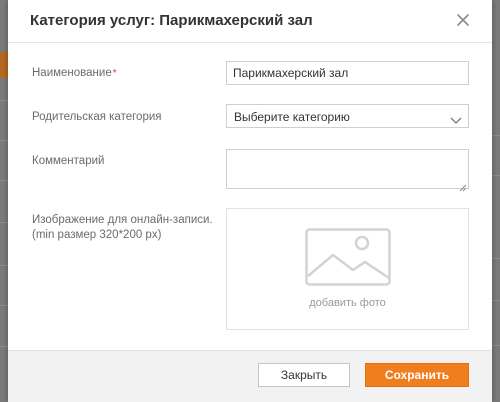 The image size is (500, 402). What do you see at coordinates (68, 161) in the screenshot?
I see `comment-label: Комментарий` at bounding box center [68, 161].